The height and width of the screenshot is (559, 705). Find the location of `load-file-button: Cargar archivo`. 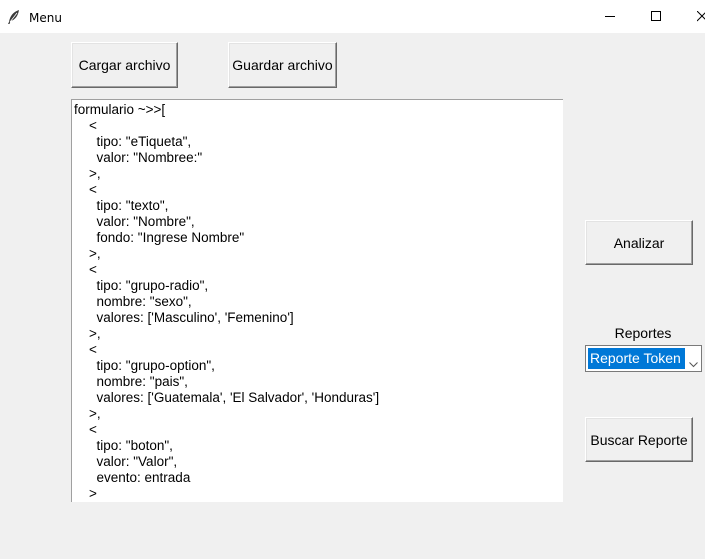

load-file-button: Cargar archivo is located at coordinates (124, 65).